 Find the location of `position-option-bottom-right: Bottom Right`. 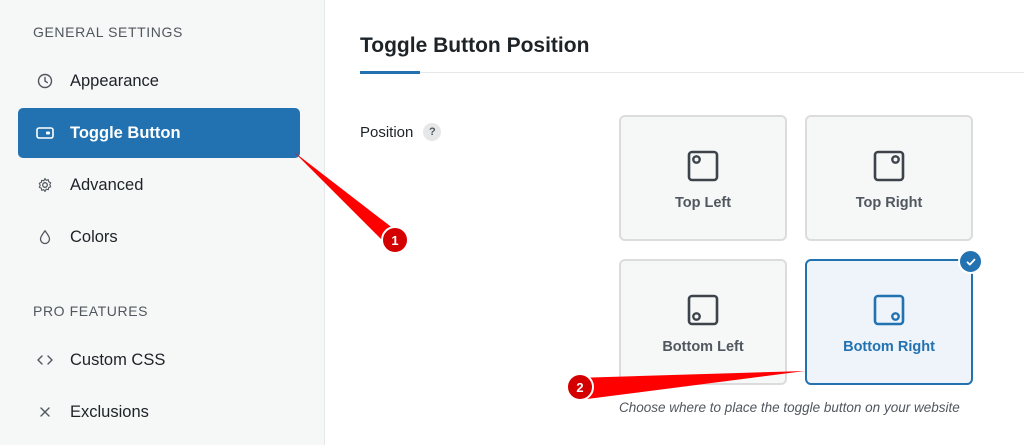

position-option-bottom-right: Bottom Right is located at coordinates (894, 317).